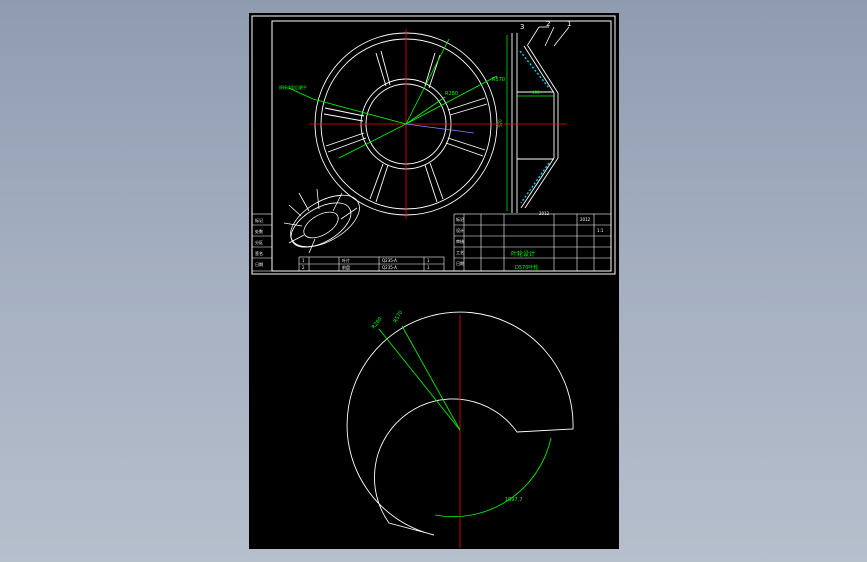 The width and height of the screenshot is (867, 562). What do you see at coordinates (526, 267) in the screenshot?
I see `drawing-subtitle: D570叶轮` at bounding box center [526, 267].